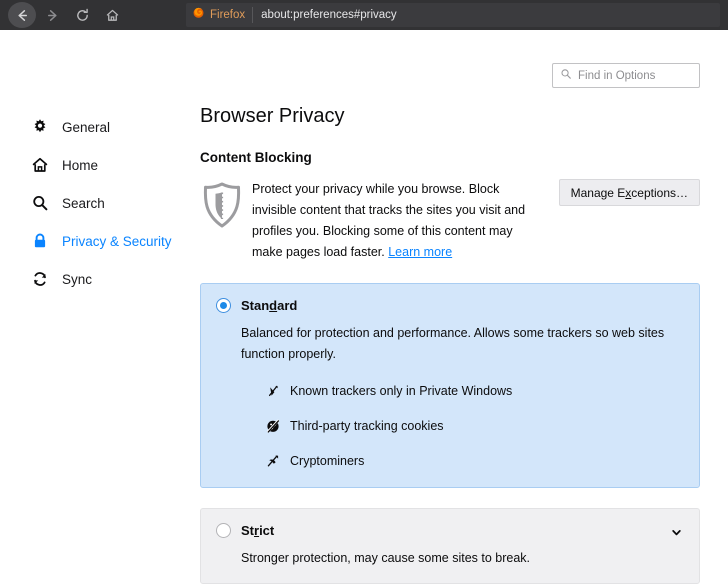 Image resolution: width=728 pixels, height=584 pixels. I want to click on chevron-down-icon, so click(676, 535).